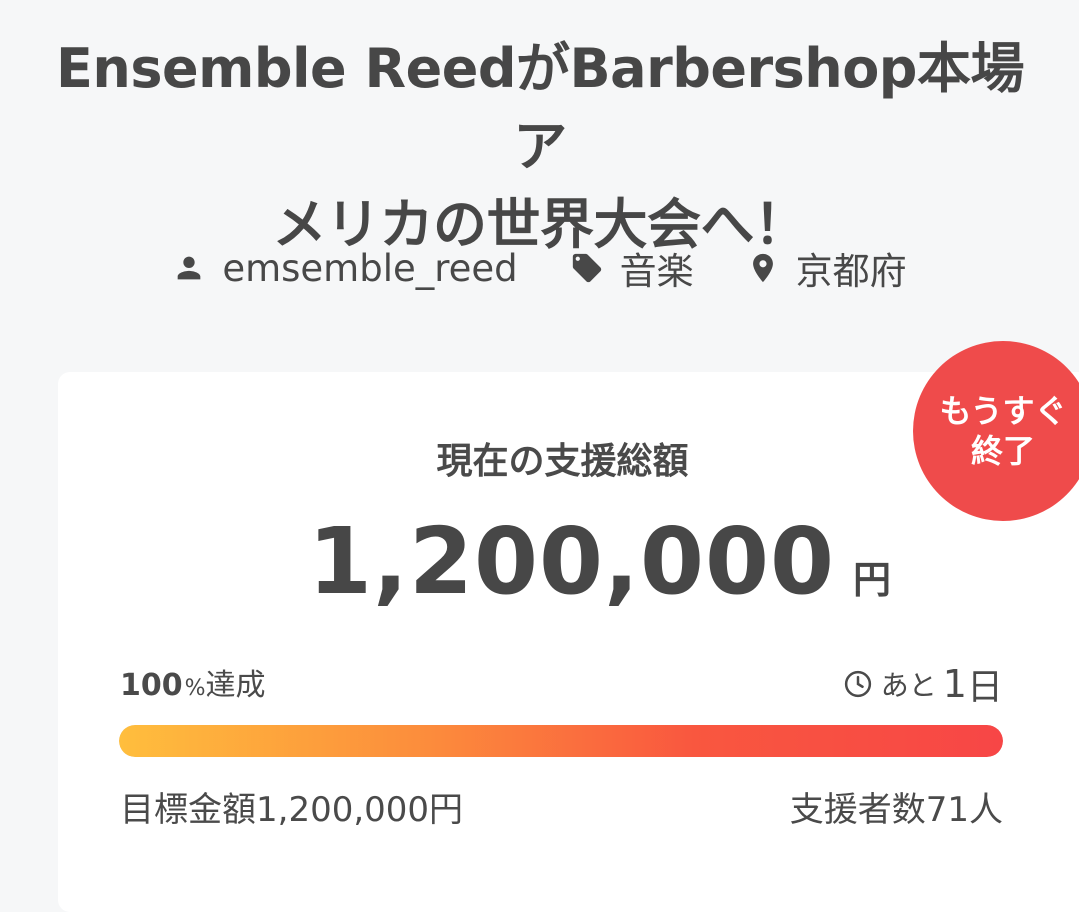 The image size is (1079, 912). I want to click on achievement-rate: 100 % 達成, so click(193, 682).